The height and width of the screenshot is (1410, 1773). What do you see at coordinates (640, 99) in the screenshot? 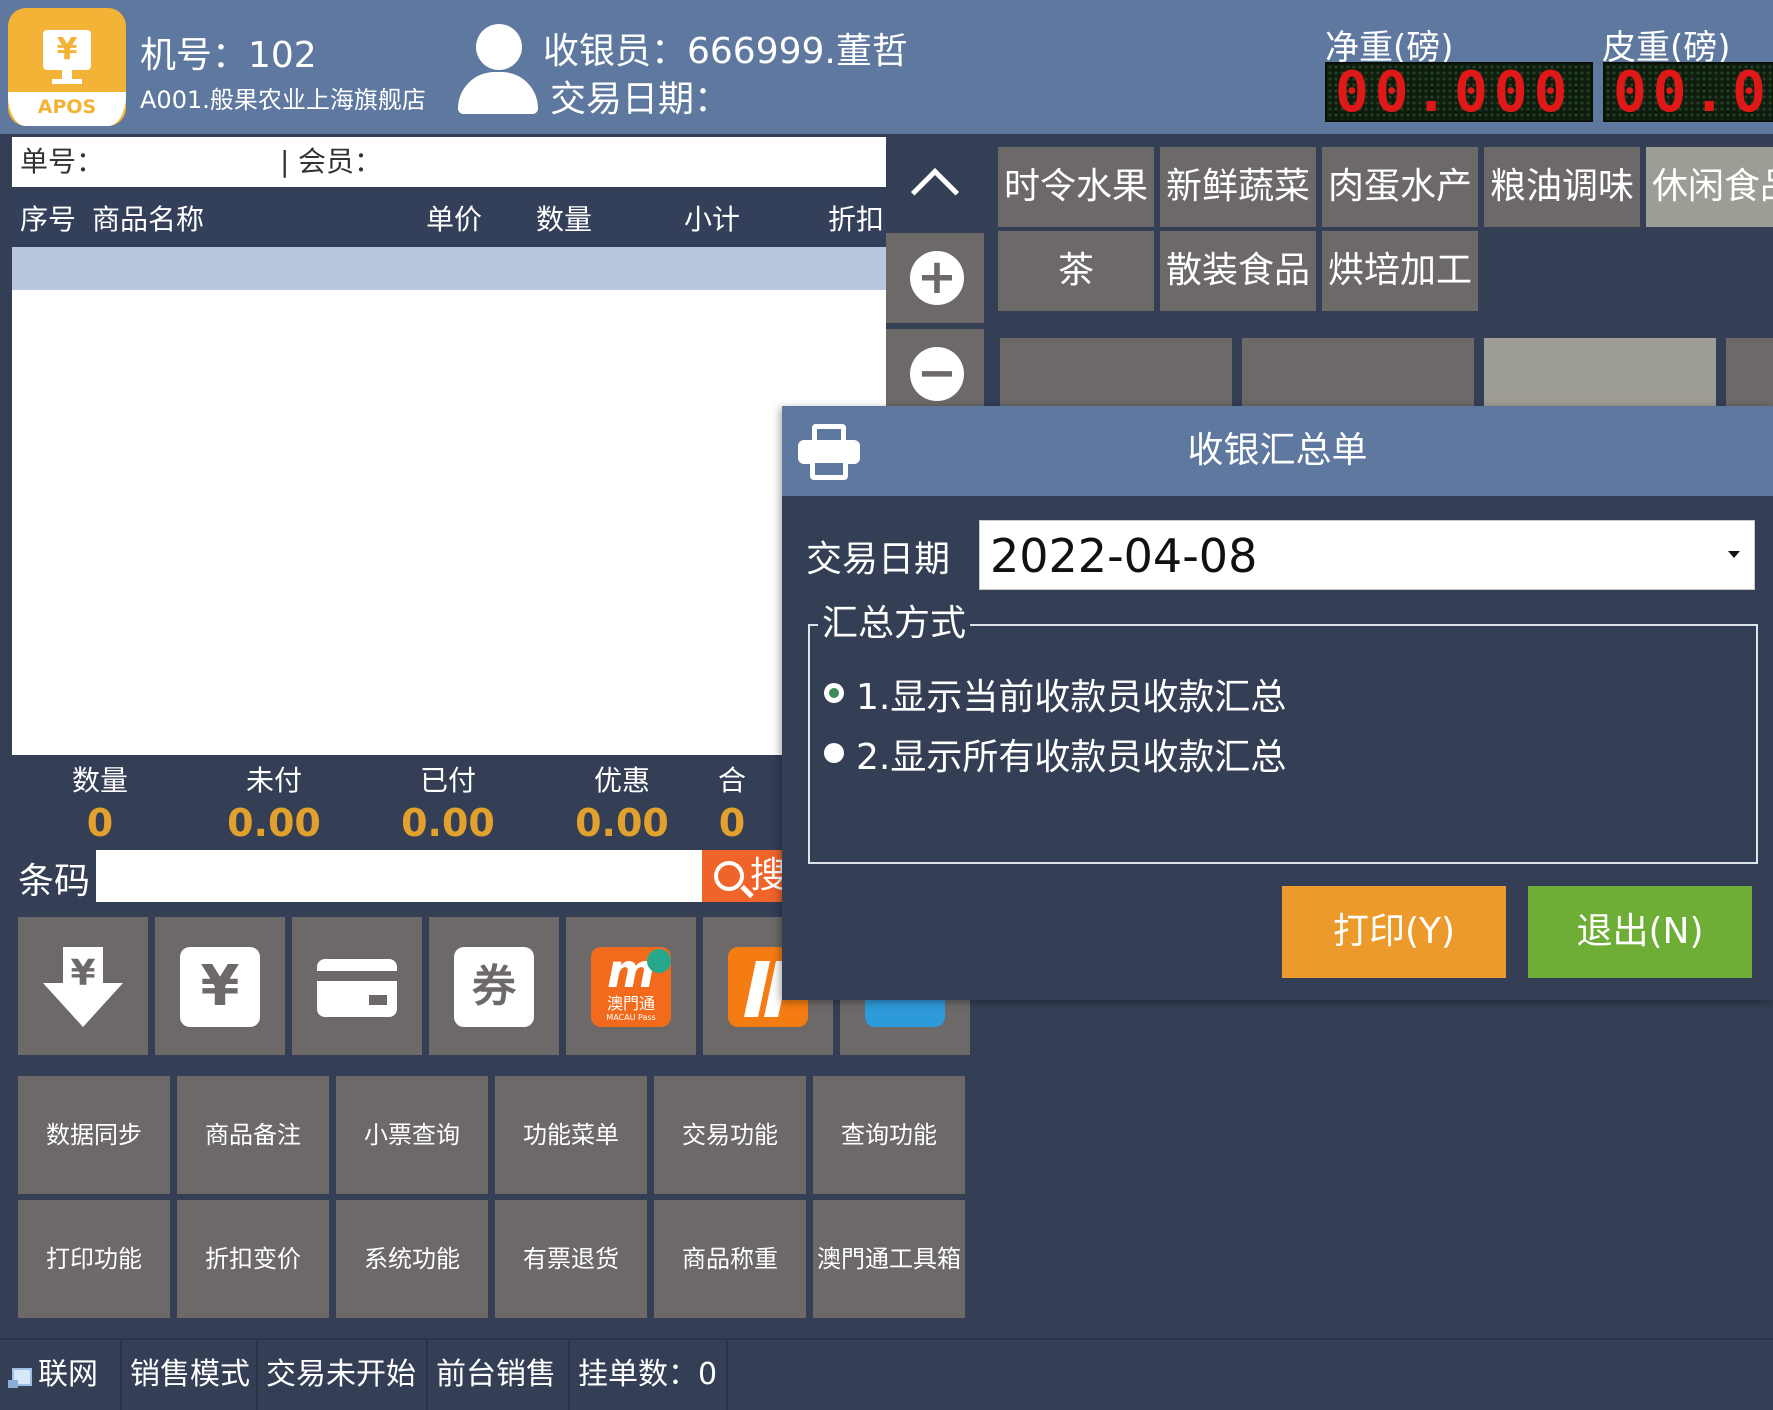
I see `header-trade-date: 交易日期：` at bounding box center [640, 99].